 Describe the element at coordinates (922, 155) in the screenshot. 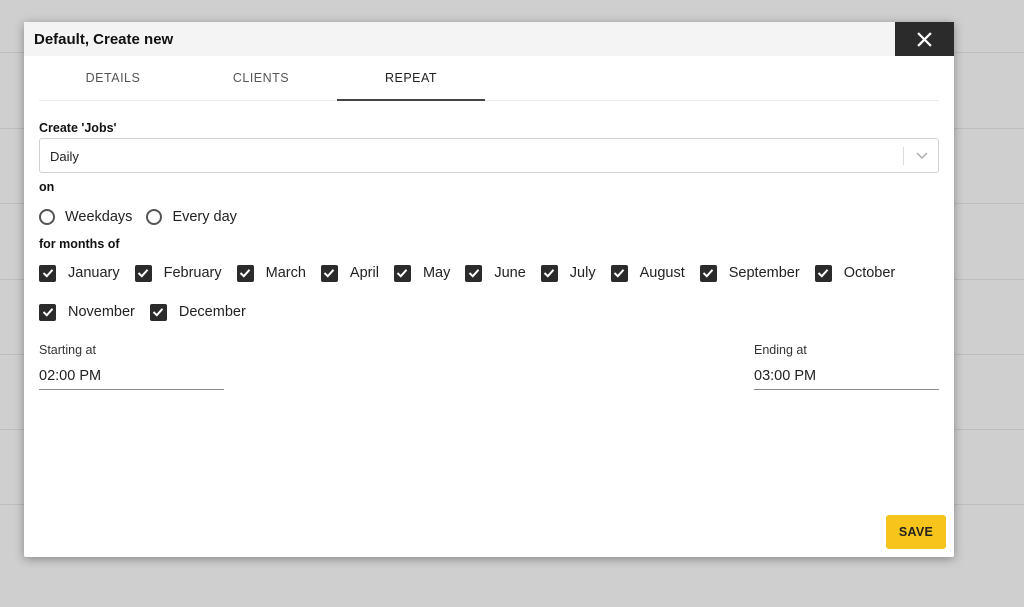

I see `chevron-down-icon` at that location.